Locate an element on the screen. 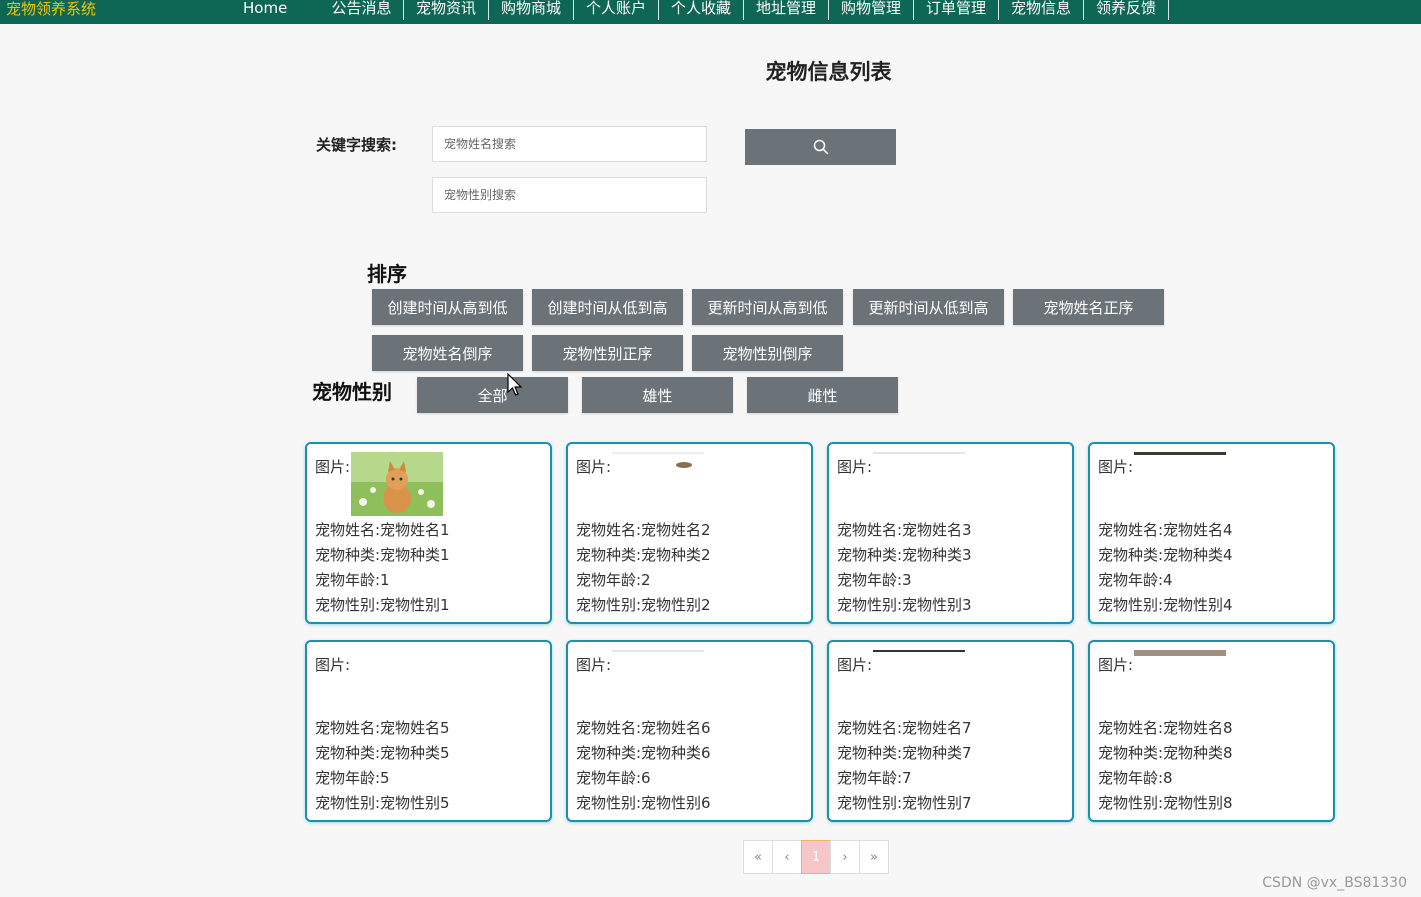 The width and height of the screenshot is (1421, 897). sort-updated-desc-button: 更新时间从高到低 is located at coordinates (767, 307).